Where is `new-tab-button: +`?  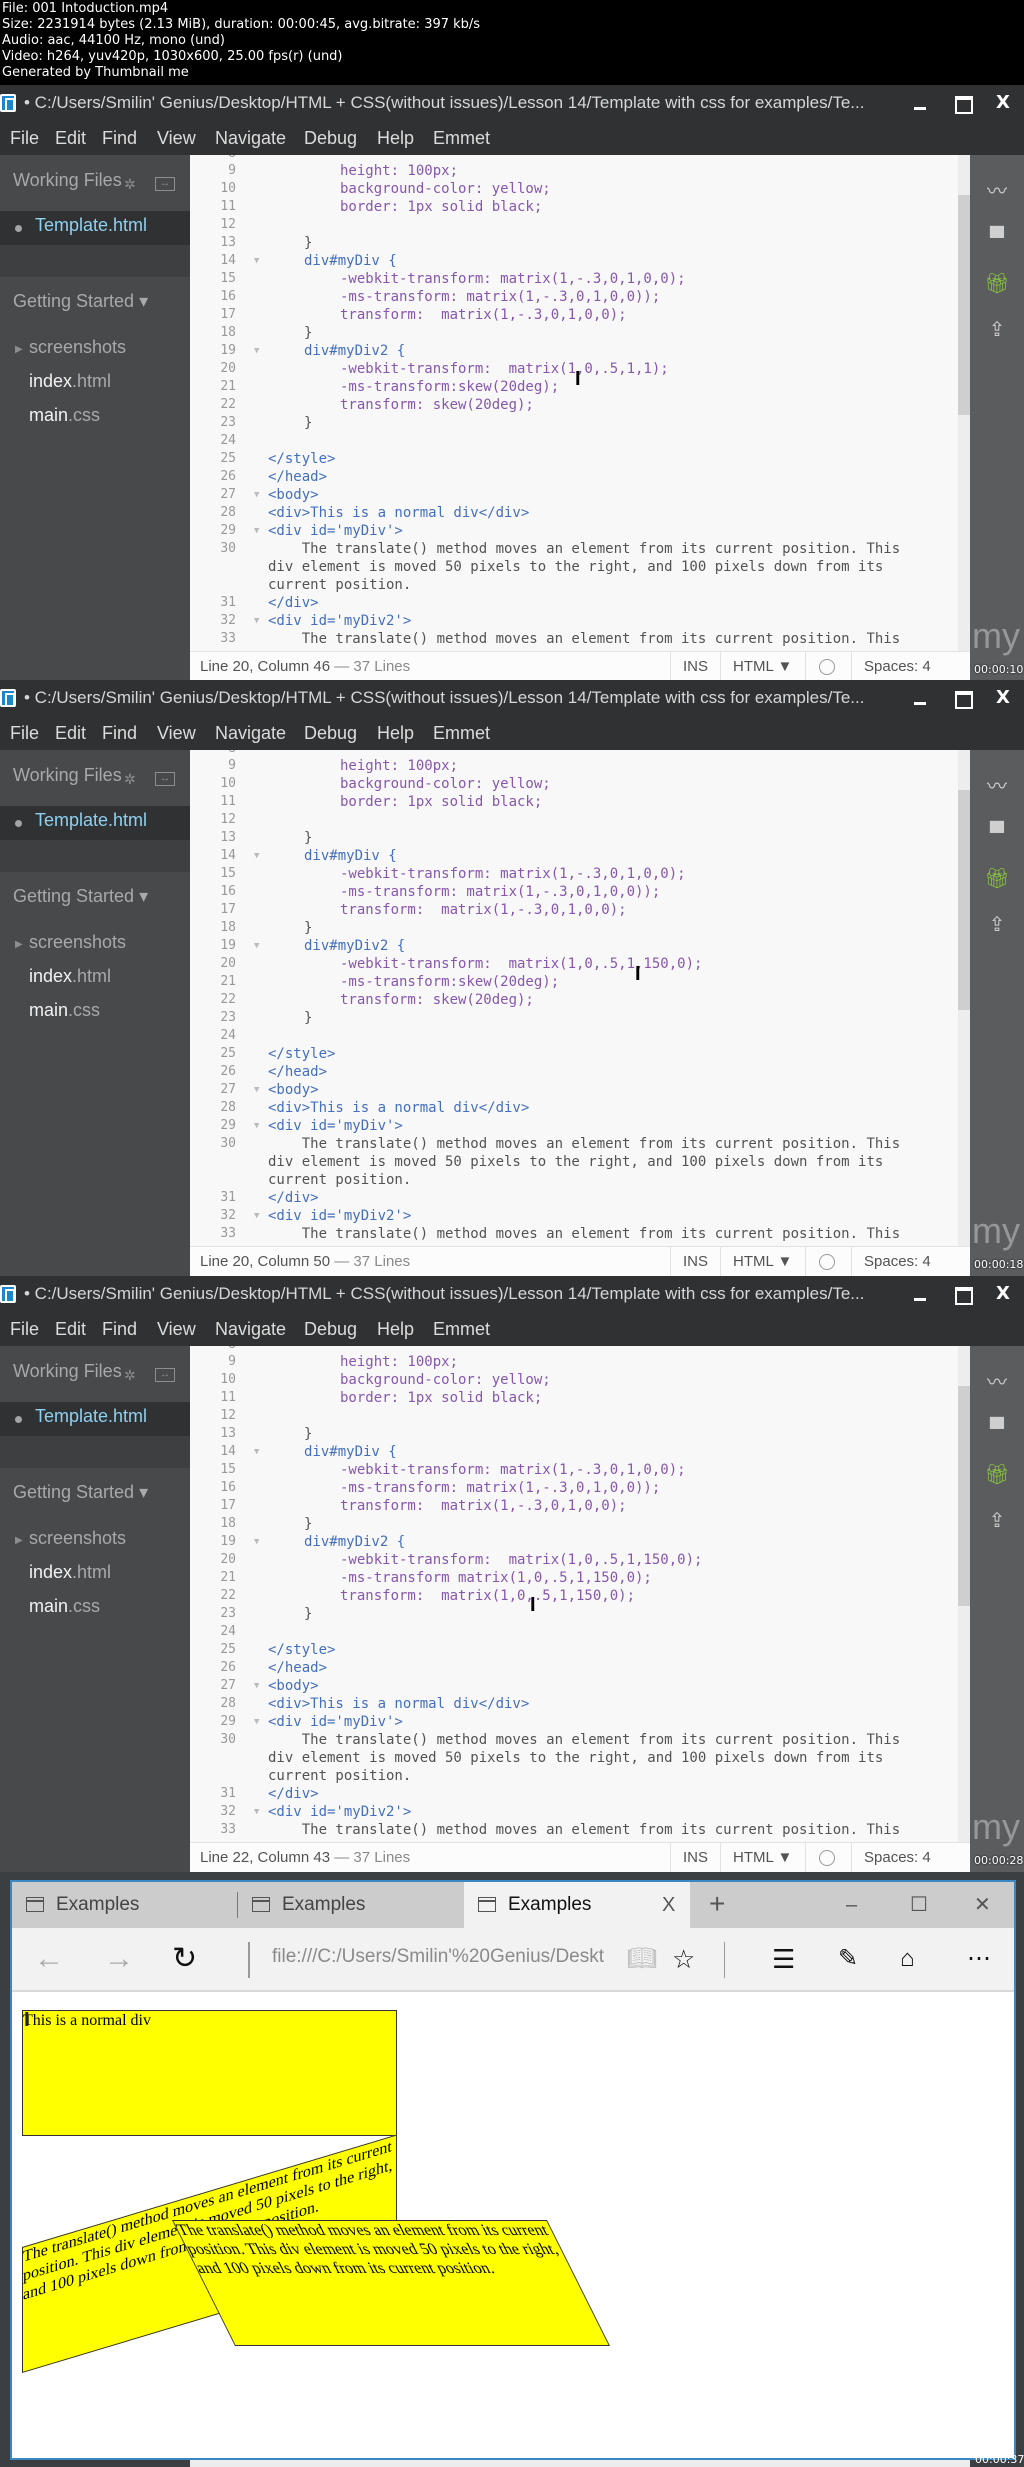
new-tab-button: + is located at coordinates (717, 1905).